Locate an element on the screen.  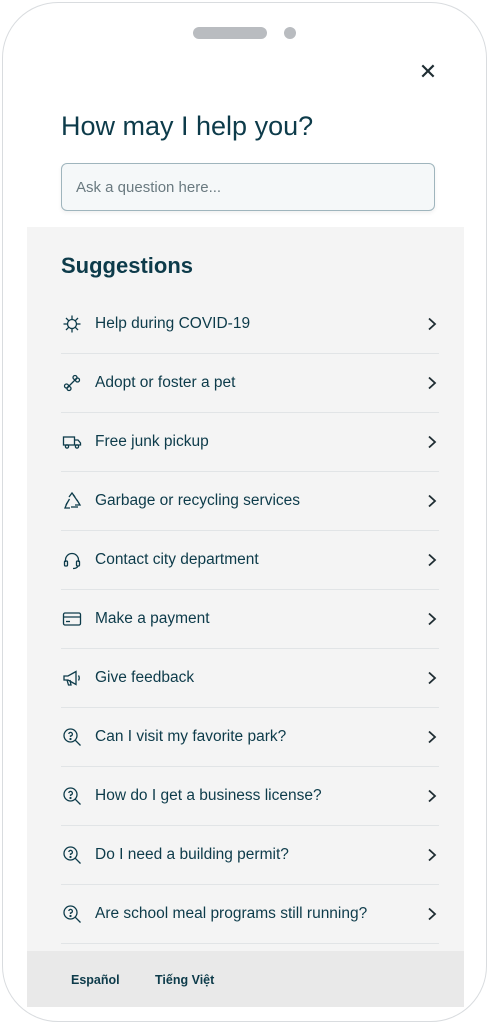
suggestion-item-covid: Help during COVID-19 is located at coordinates (250, 324).